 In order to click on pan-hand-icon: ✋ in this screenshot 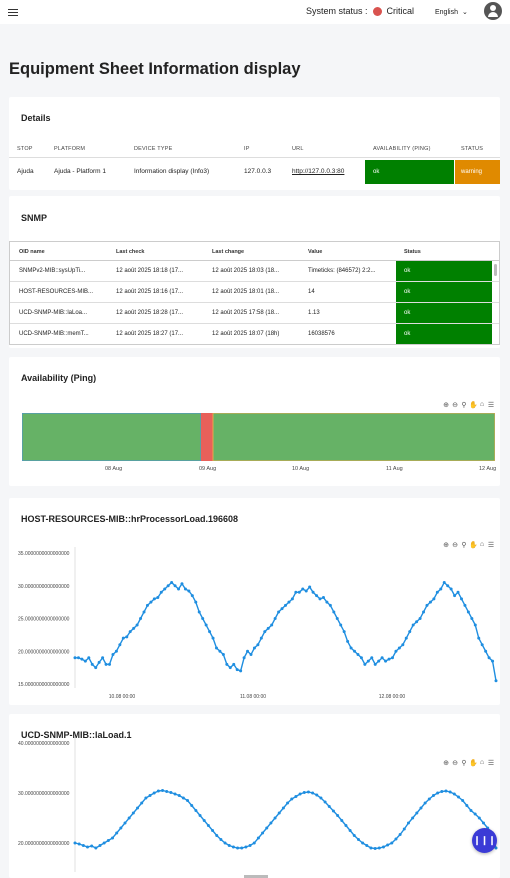, I will do `click(473, 405)`.